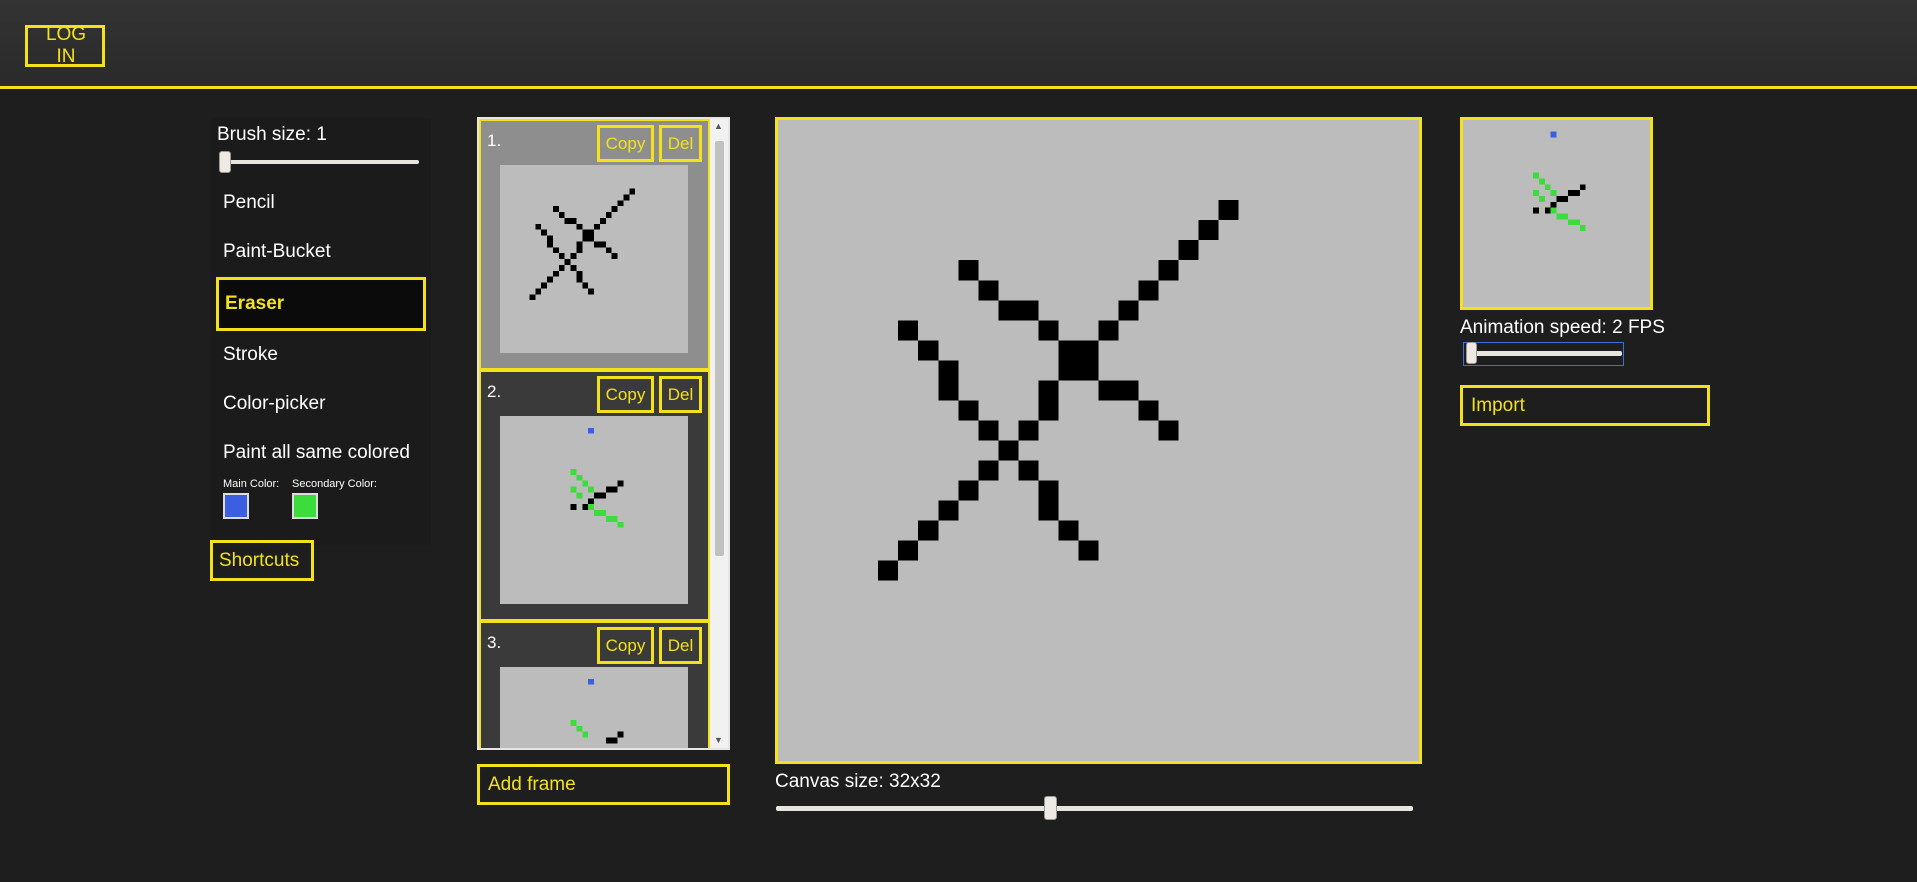 The height and width of the screenshot is (882, 1917). I want to click on brush-size-slider-track, so click(319, 162).